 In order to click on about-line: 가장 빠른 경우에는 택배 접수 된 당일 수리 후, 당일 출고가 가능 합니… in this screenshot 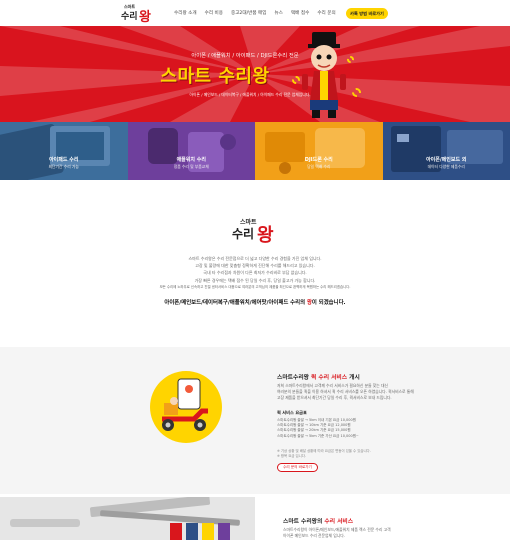, I will do `click(255, 280)`.